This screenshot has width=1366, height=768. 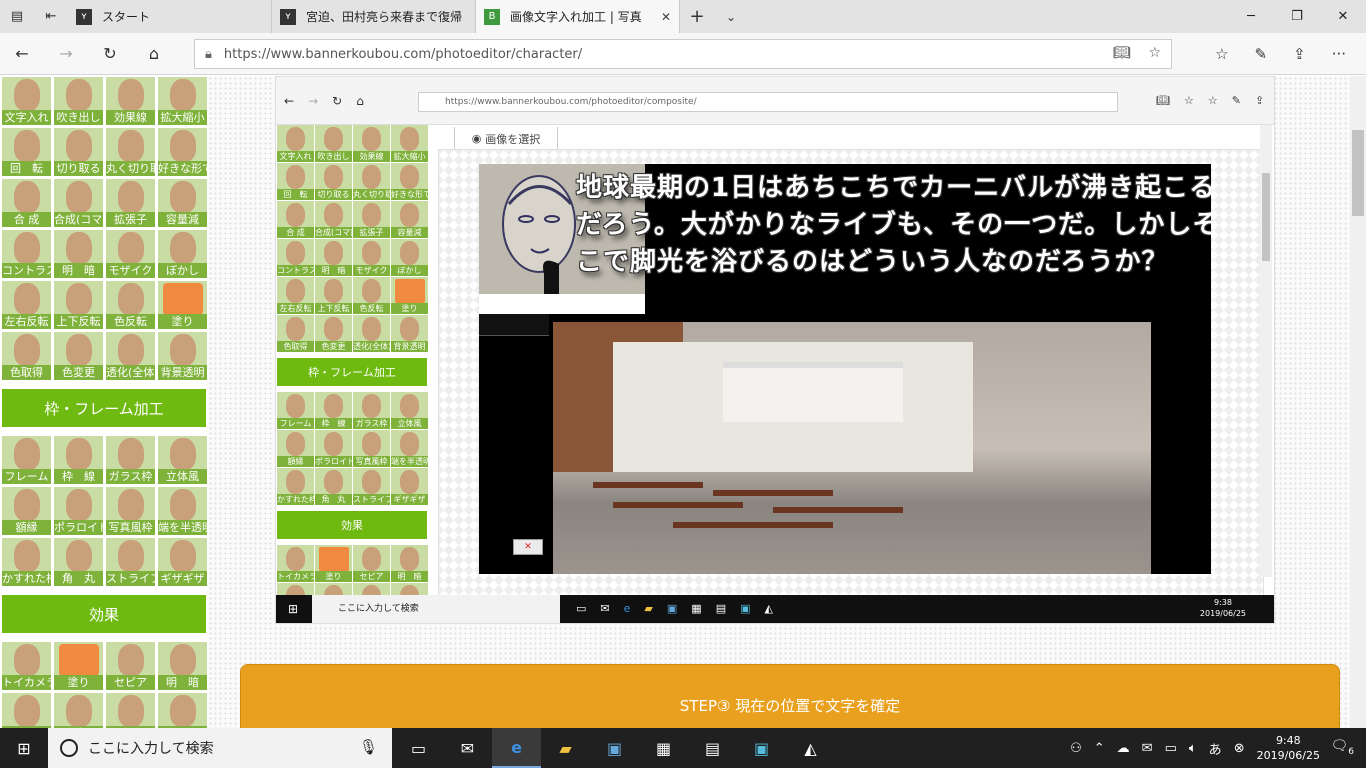 I want to click on tool-tile: 吹き出し, so click(x=78, y=101).